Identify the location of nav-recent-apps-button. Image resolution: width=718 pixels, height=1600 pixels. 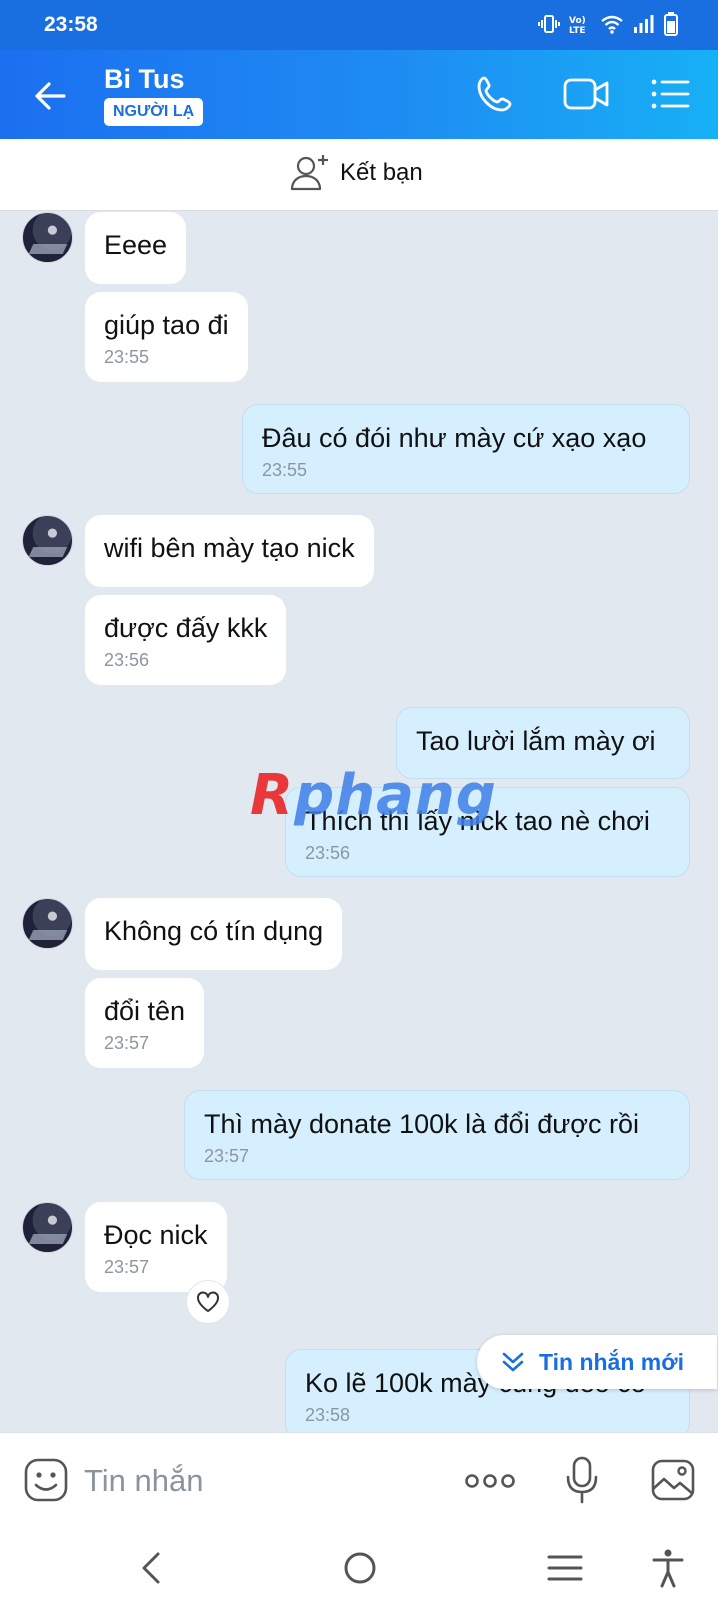
(565, 1568).